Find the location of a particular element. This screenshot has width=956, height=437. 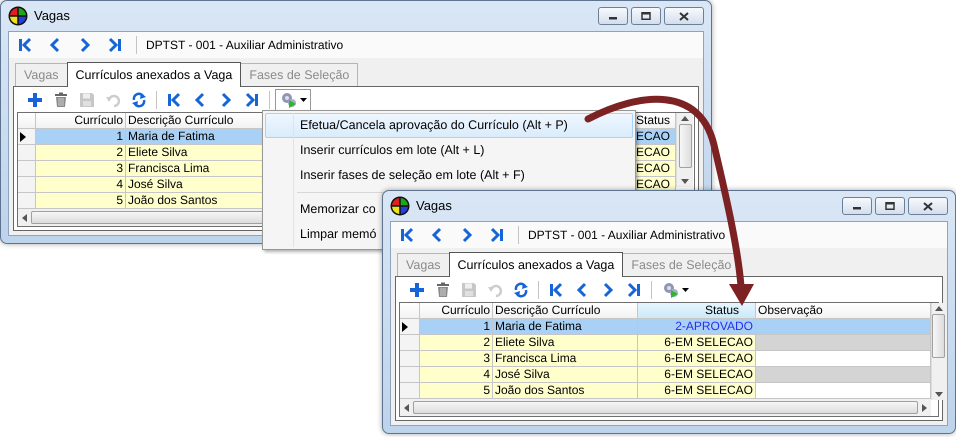

horizontal-scrollbar is located at coordinates (665, 407).